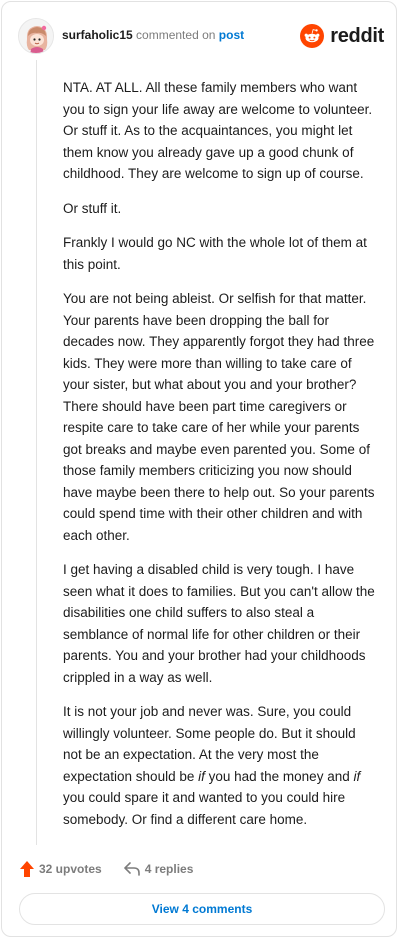  Describe the element at coordinates (27, 869) in the screenshot. I see `upvote-arrow-icon` at that location.